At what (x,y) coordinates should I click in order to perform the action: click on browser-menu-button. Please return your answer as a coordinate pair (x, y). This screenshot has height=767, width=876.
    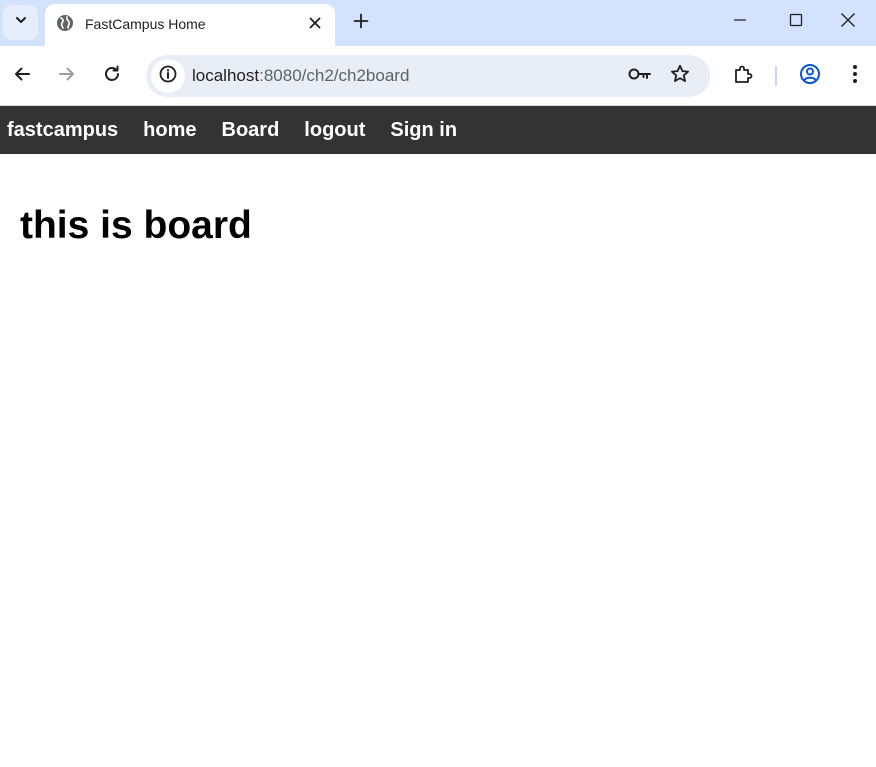
    Looking at the image, I should click on (855, 76).